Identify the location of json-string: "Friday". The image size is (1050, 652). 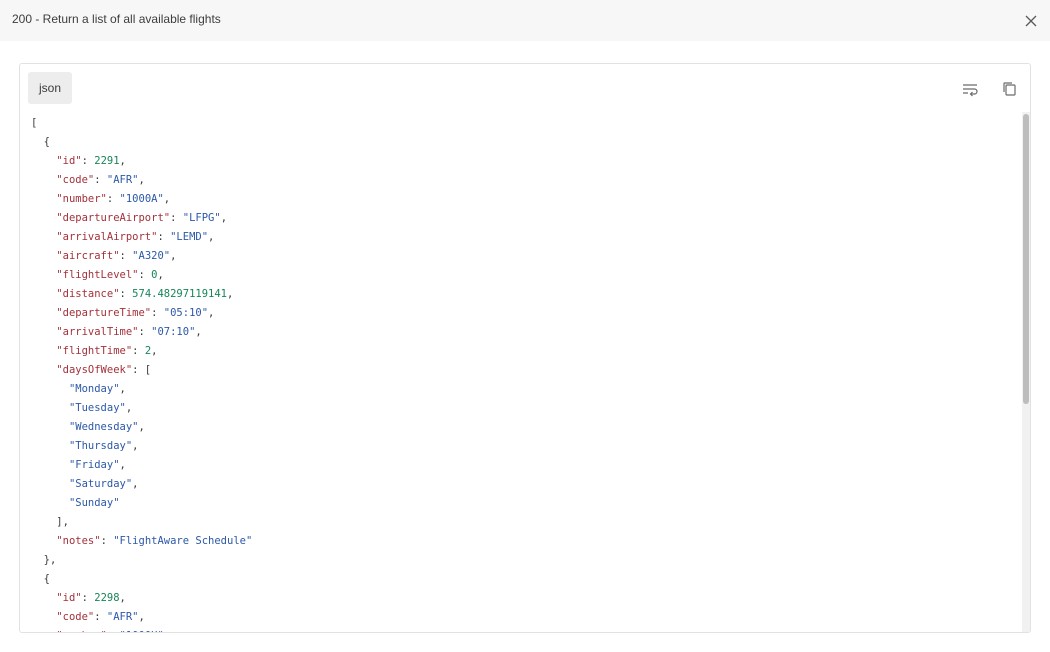
(94, 465).